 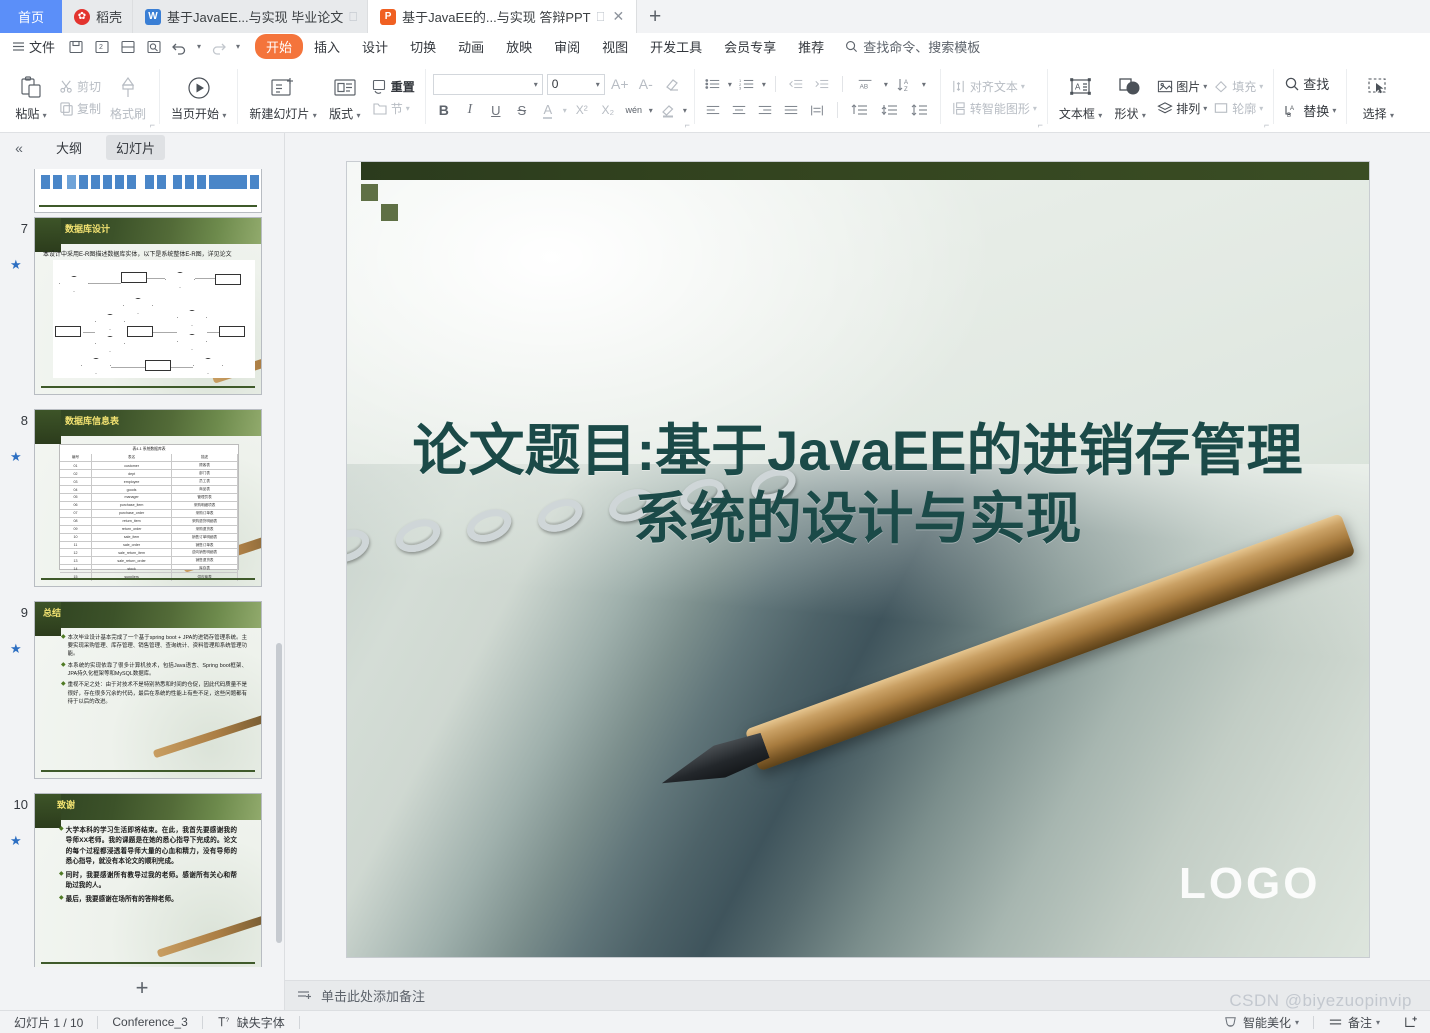 I want to click on slide-title-text: 论文题目:基于JavaEE的进销存管理系统的设计与实现, so click(x=858, y=485).